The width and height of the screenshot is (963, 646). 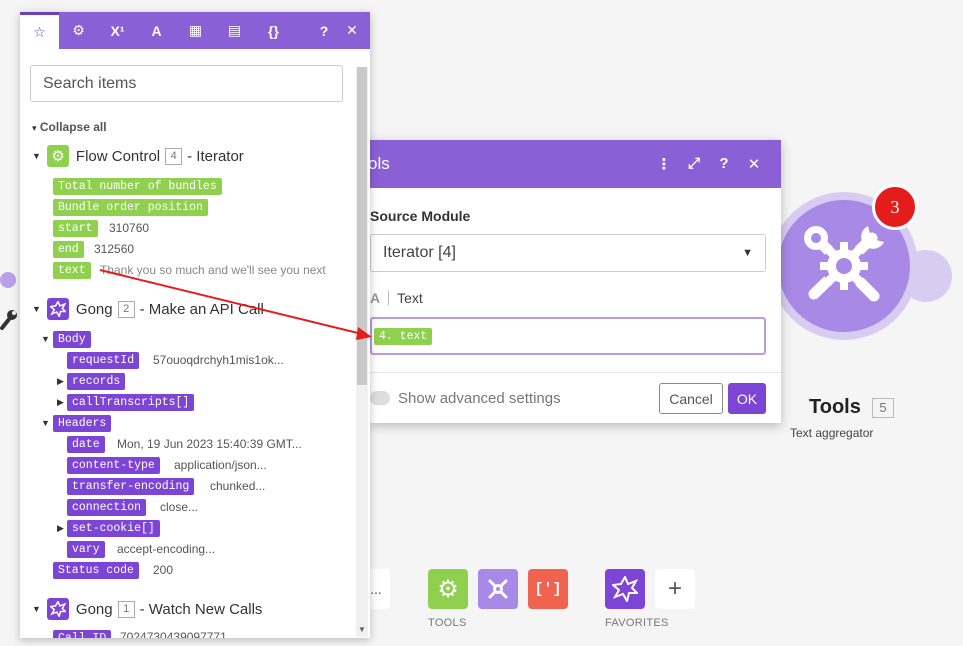 What do you see at coordinates (126, 309) in the screenshot?
I see `module-number: 2` at bounding box center [126, 309].